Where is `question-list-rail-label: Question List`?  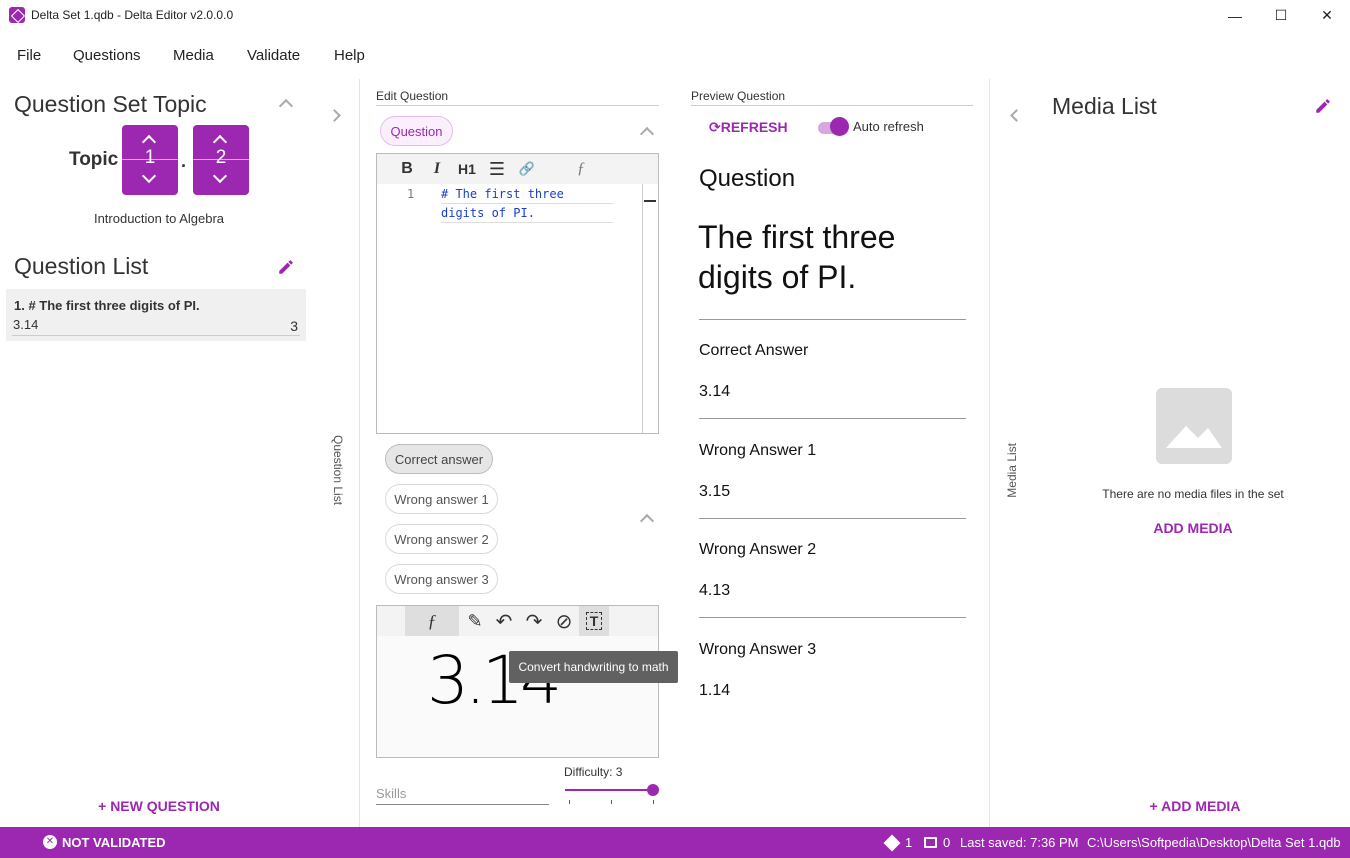 question-list-rail-label: Question List is located at coordinates (338, 470).